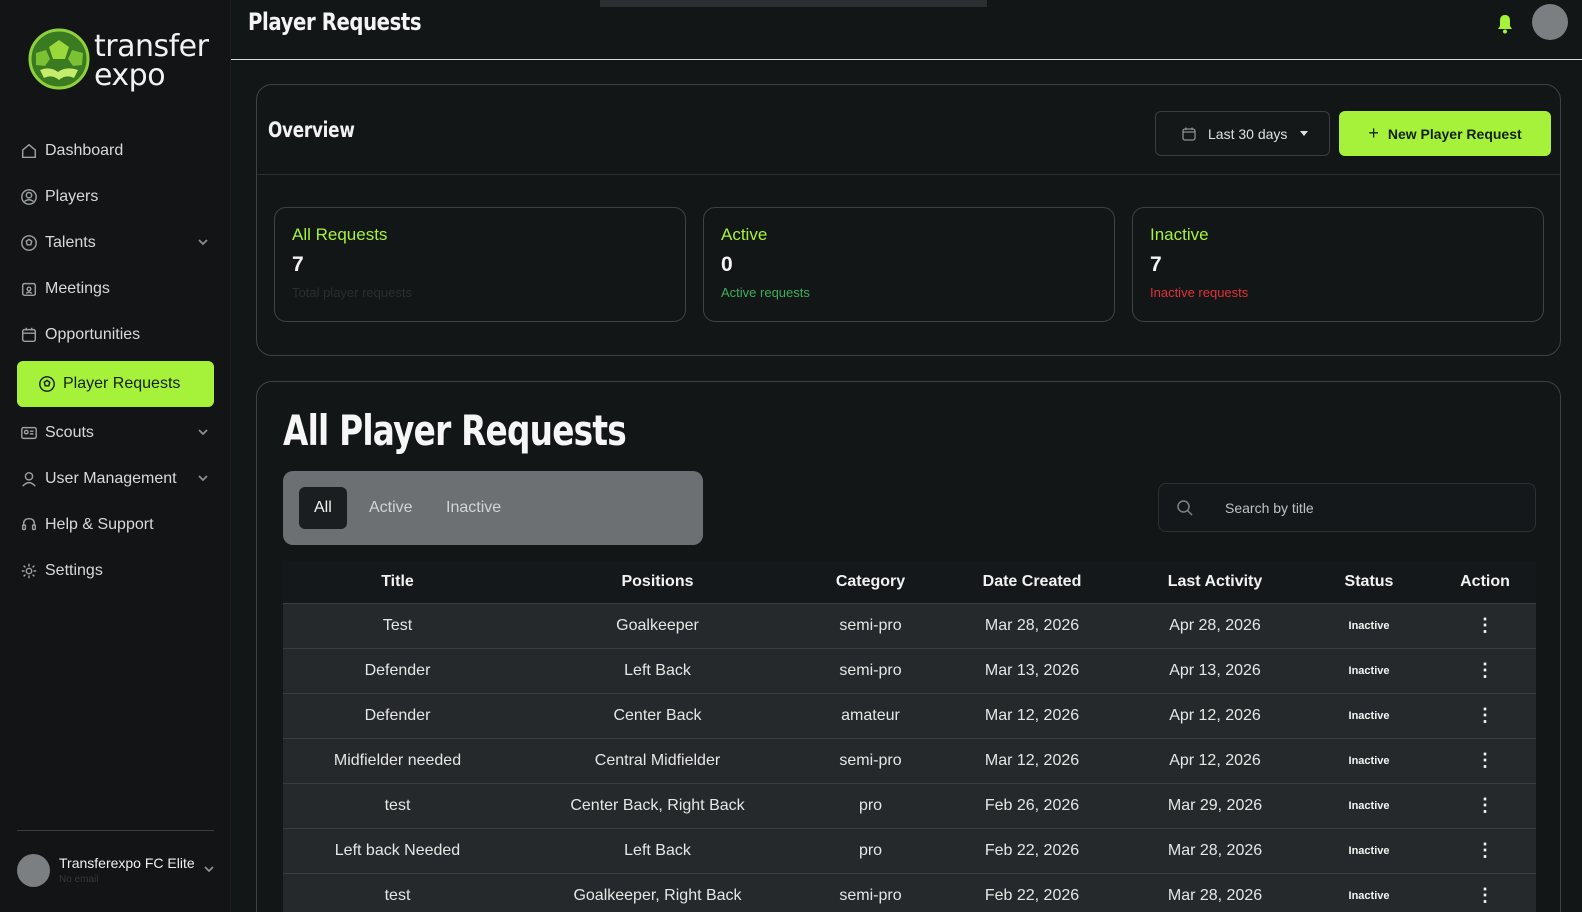 The image size is (1582, 912). I want to click on new-player-request-button: + New Player Request, so click(1445, 133).